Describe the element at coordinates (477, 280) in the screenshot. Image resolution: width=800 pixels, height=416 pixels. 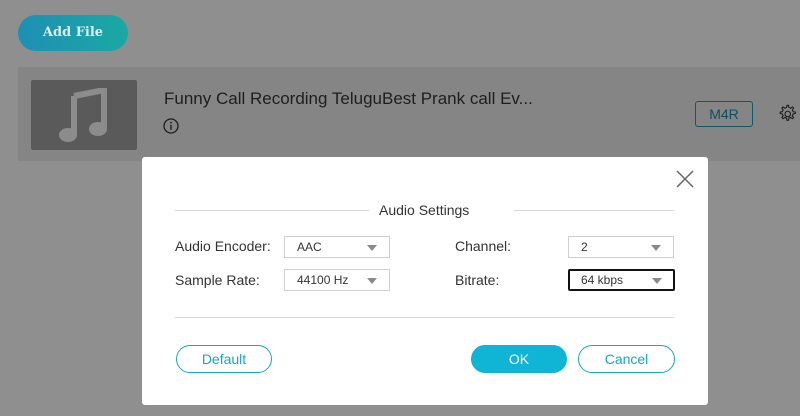
I see `bitrate-label: Bitrate:` at that location.